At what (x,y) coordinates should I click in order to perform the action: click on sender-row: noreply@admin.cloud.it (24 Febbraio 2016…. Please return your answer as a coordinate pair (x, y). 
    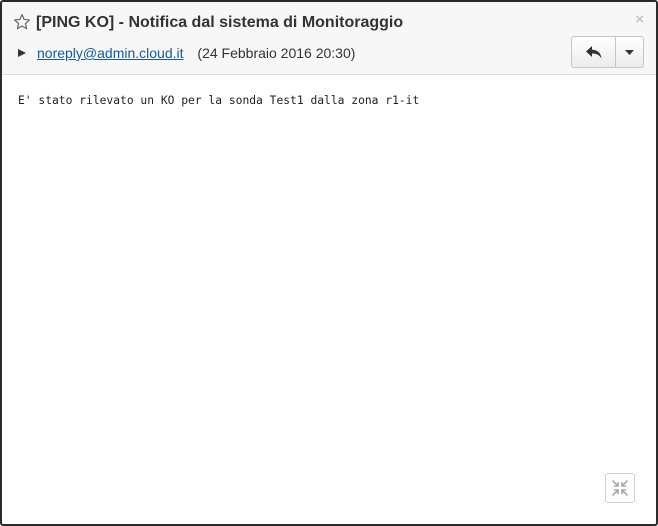
    Looking at the image, I should click on (196, 53).